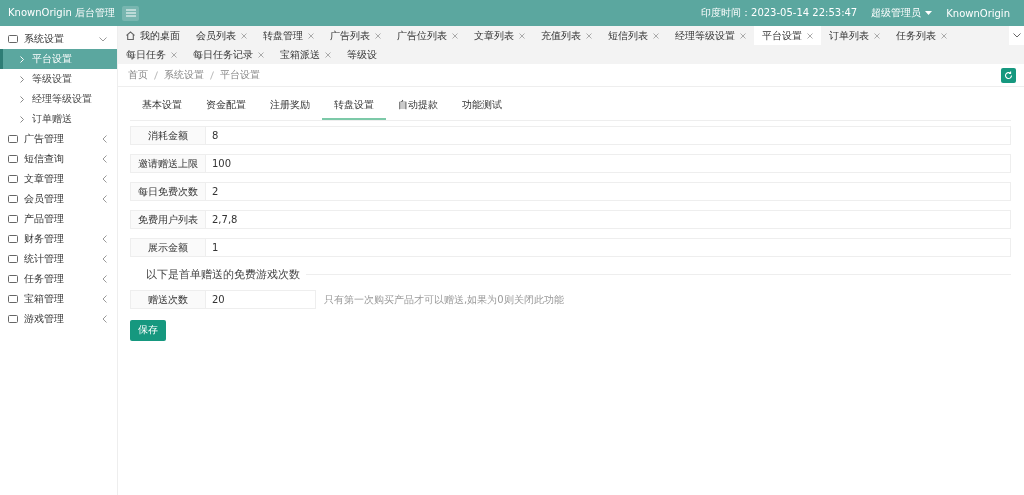 The image size is (1024, 495). Describe the element at coordinates (58, 79) in the screenshot. I see `sidebar-subitem: 等级设置` at that location.